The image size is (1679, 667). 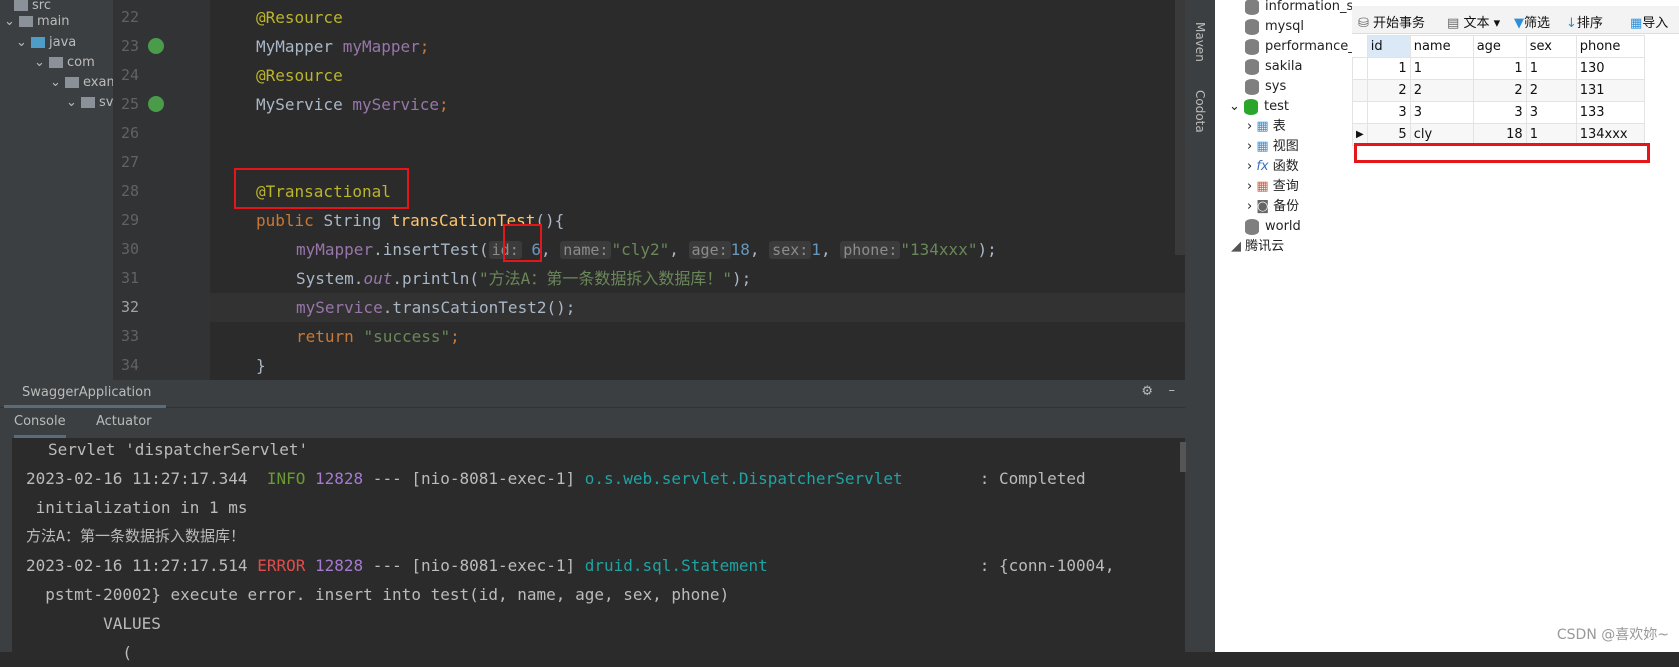 I want to click on transaction-icon: ⛁, so click(x=1363, y=23).